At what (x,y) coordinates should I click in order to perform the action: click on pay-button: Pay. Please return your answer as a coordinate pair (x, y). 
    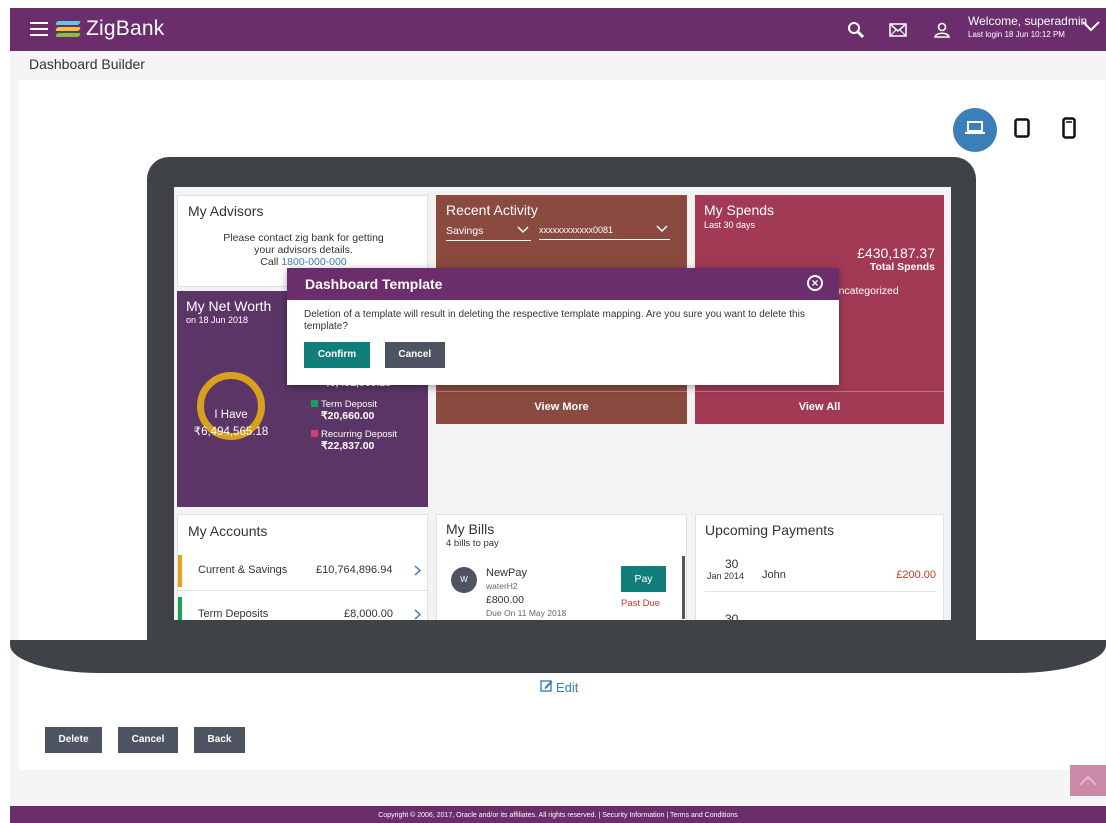
    Looking at the image, I should click on (643, 579).